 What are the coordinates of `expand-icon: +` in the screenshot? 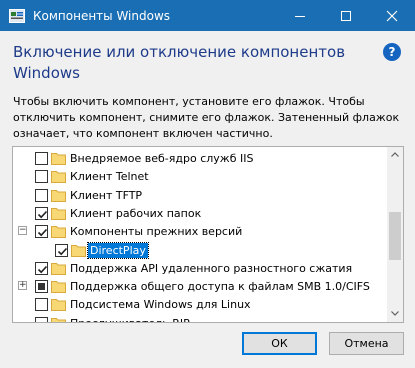 It's located at (22, 285).